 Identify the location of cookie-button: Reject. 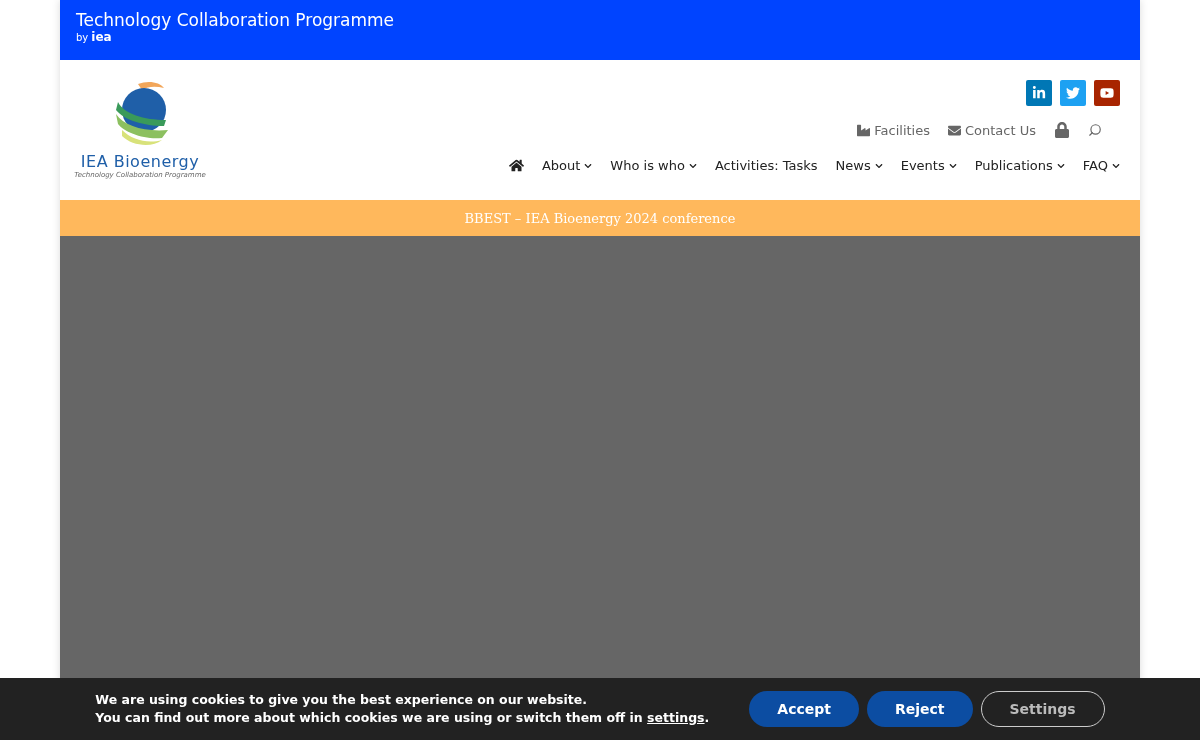
(919, 709).